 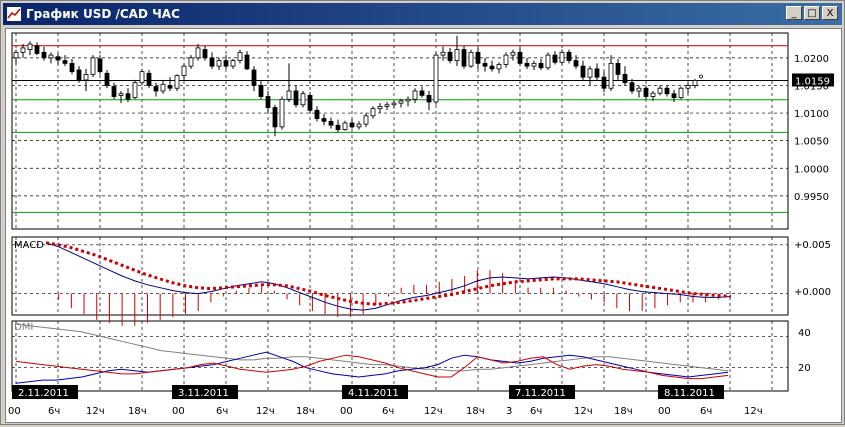 What do you see at coordinates (701, 76) in the screenshot?
I see `last-price-marker` at bounding box center [701, 76].